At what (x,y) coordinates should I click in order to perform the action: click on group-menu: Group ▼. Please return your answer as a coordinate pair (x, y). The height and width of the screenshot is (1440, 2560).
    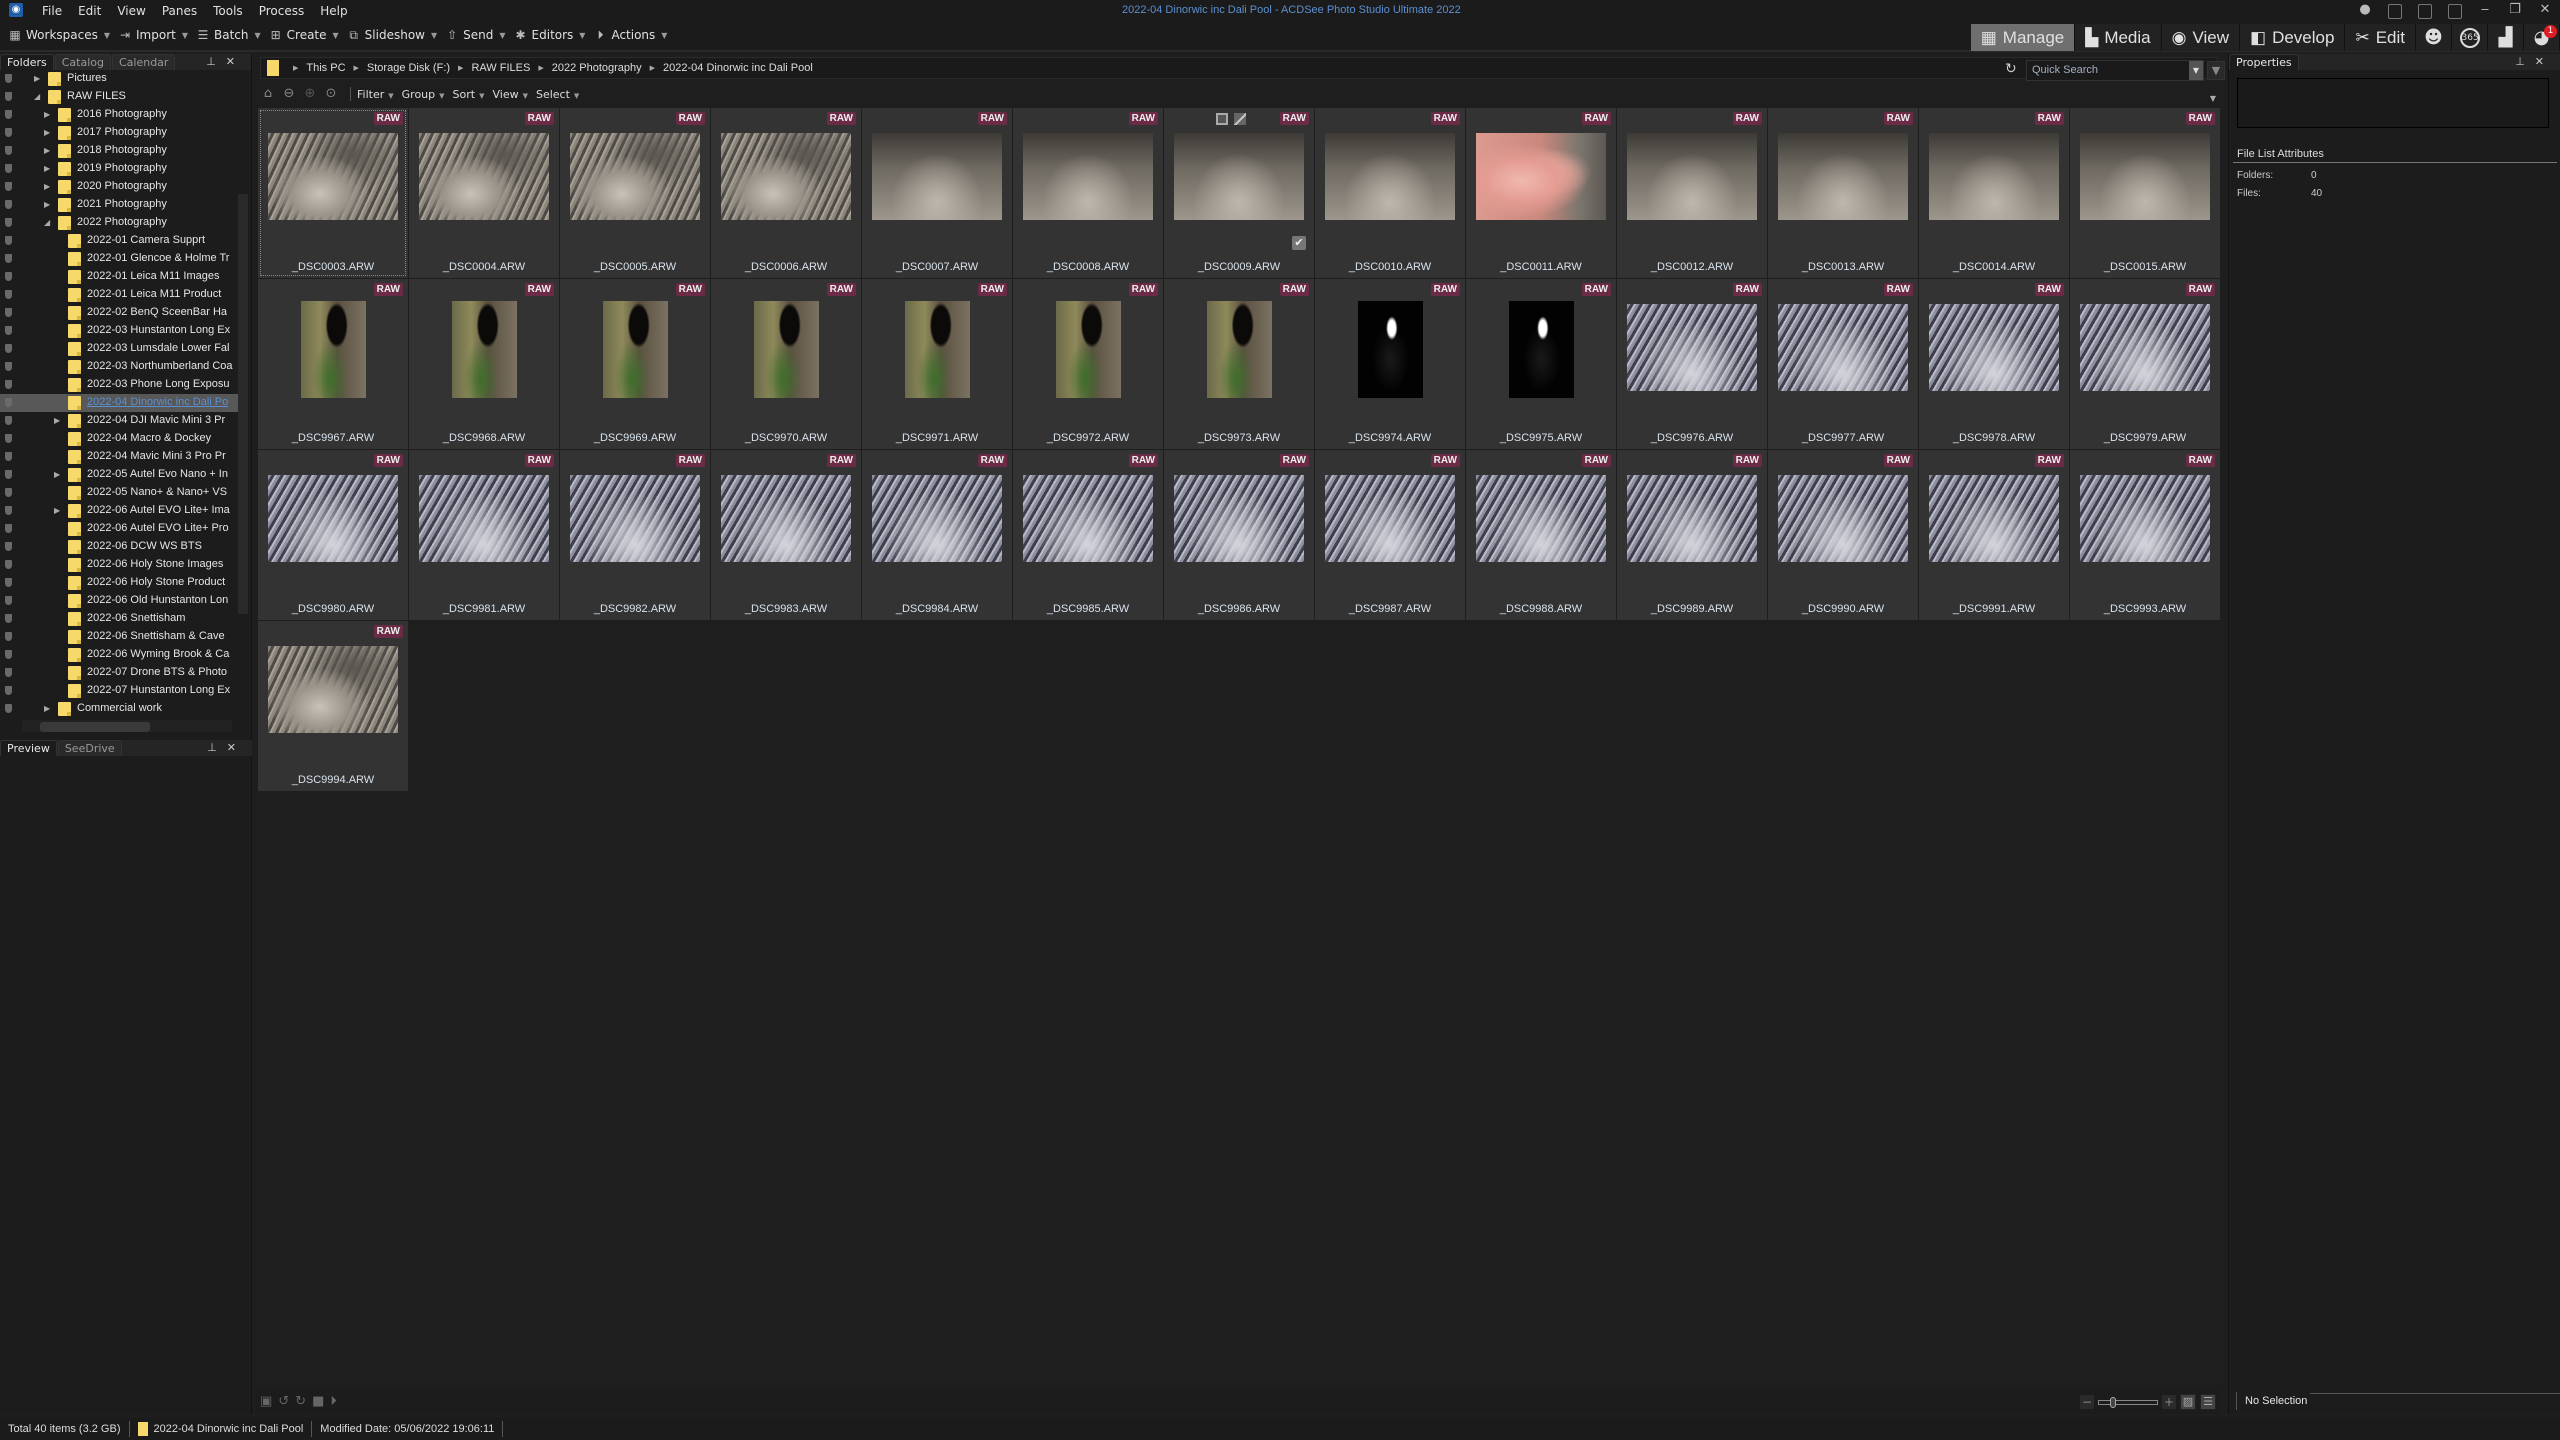
    Looking at the image, I should click on (423, 94).